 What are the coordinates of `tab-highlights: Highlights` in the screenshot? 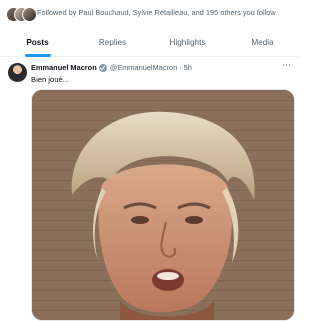 It's located at (187, 42).